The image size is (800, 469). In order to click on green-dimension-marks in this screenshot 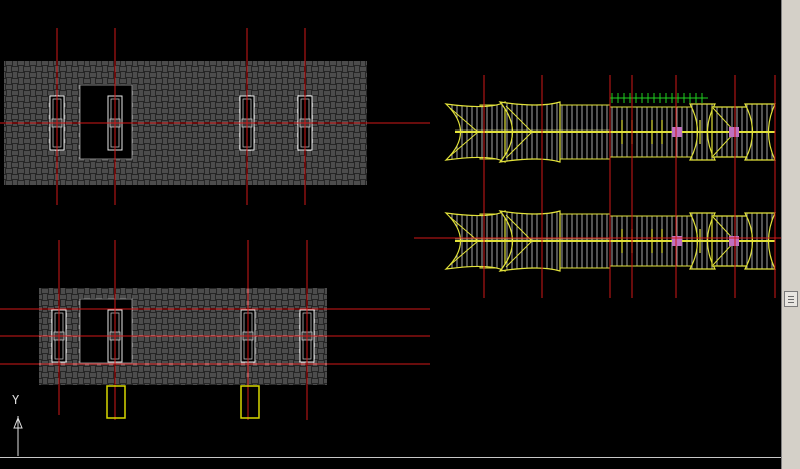, I will do `click(659, 98)`.